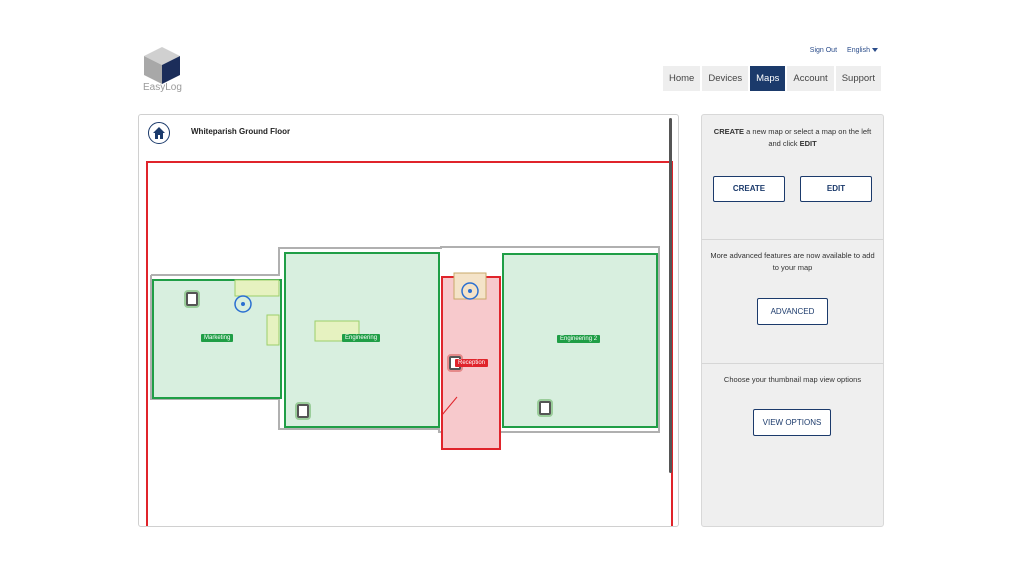  What do you see at coordinates (836, 189) in the screenshot?
I see `edit-button: EDIT` at bounding box center [836, 189].